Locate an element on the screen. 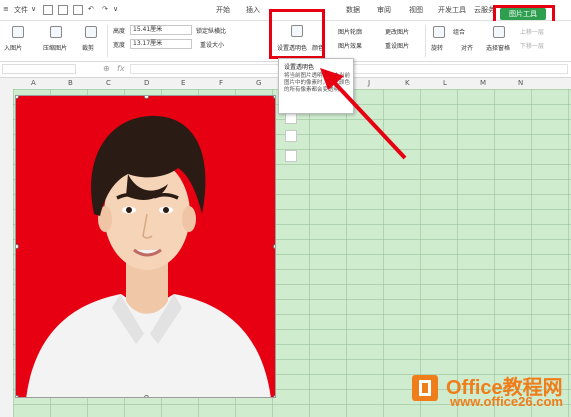 The width and height of the screenshot is (571, 417). column-header: B is located at coordinates (70, 83).